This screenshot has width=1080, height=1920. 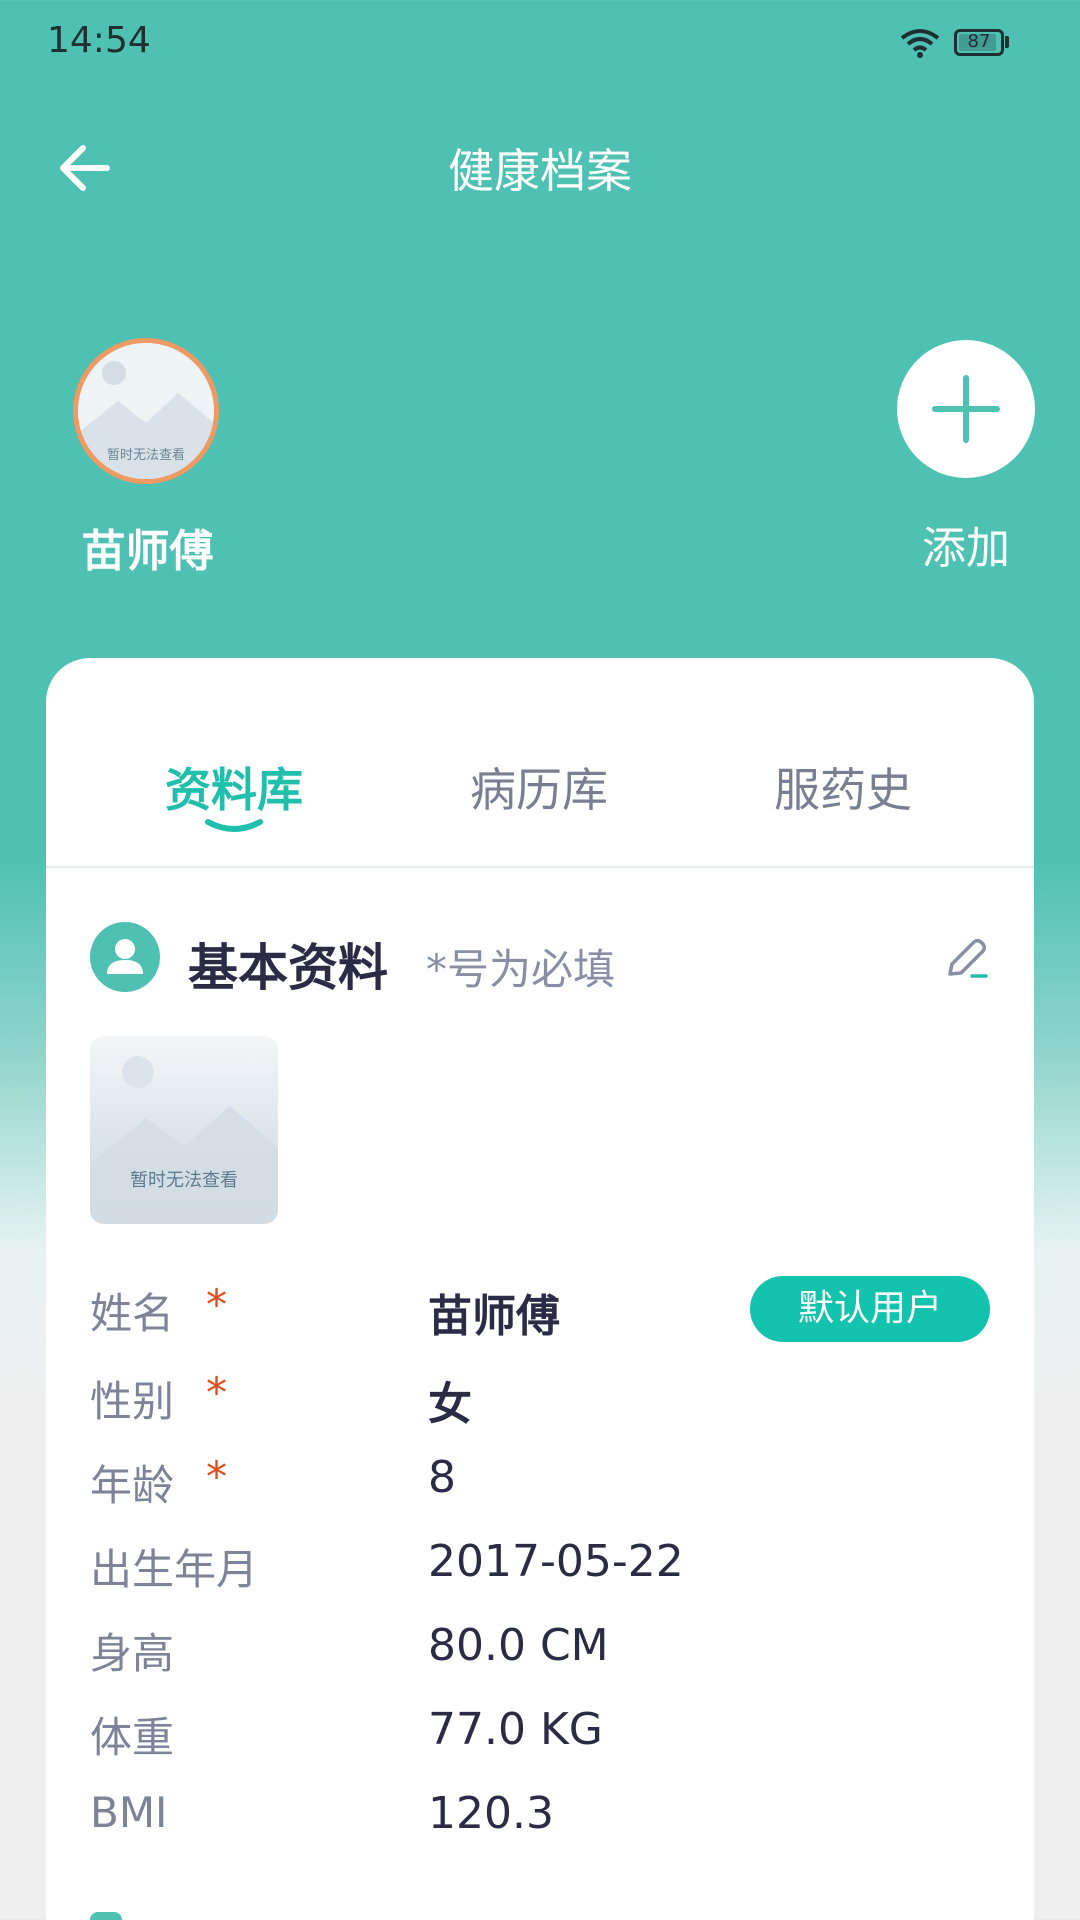 What do you see at coordinates (132, 1485) in the screenshot?
I see `field-label-age: 年龄` at bounding box center [132, 1485].